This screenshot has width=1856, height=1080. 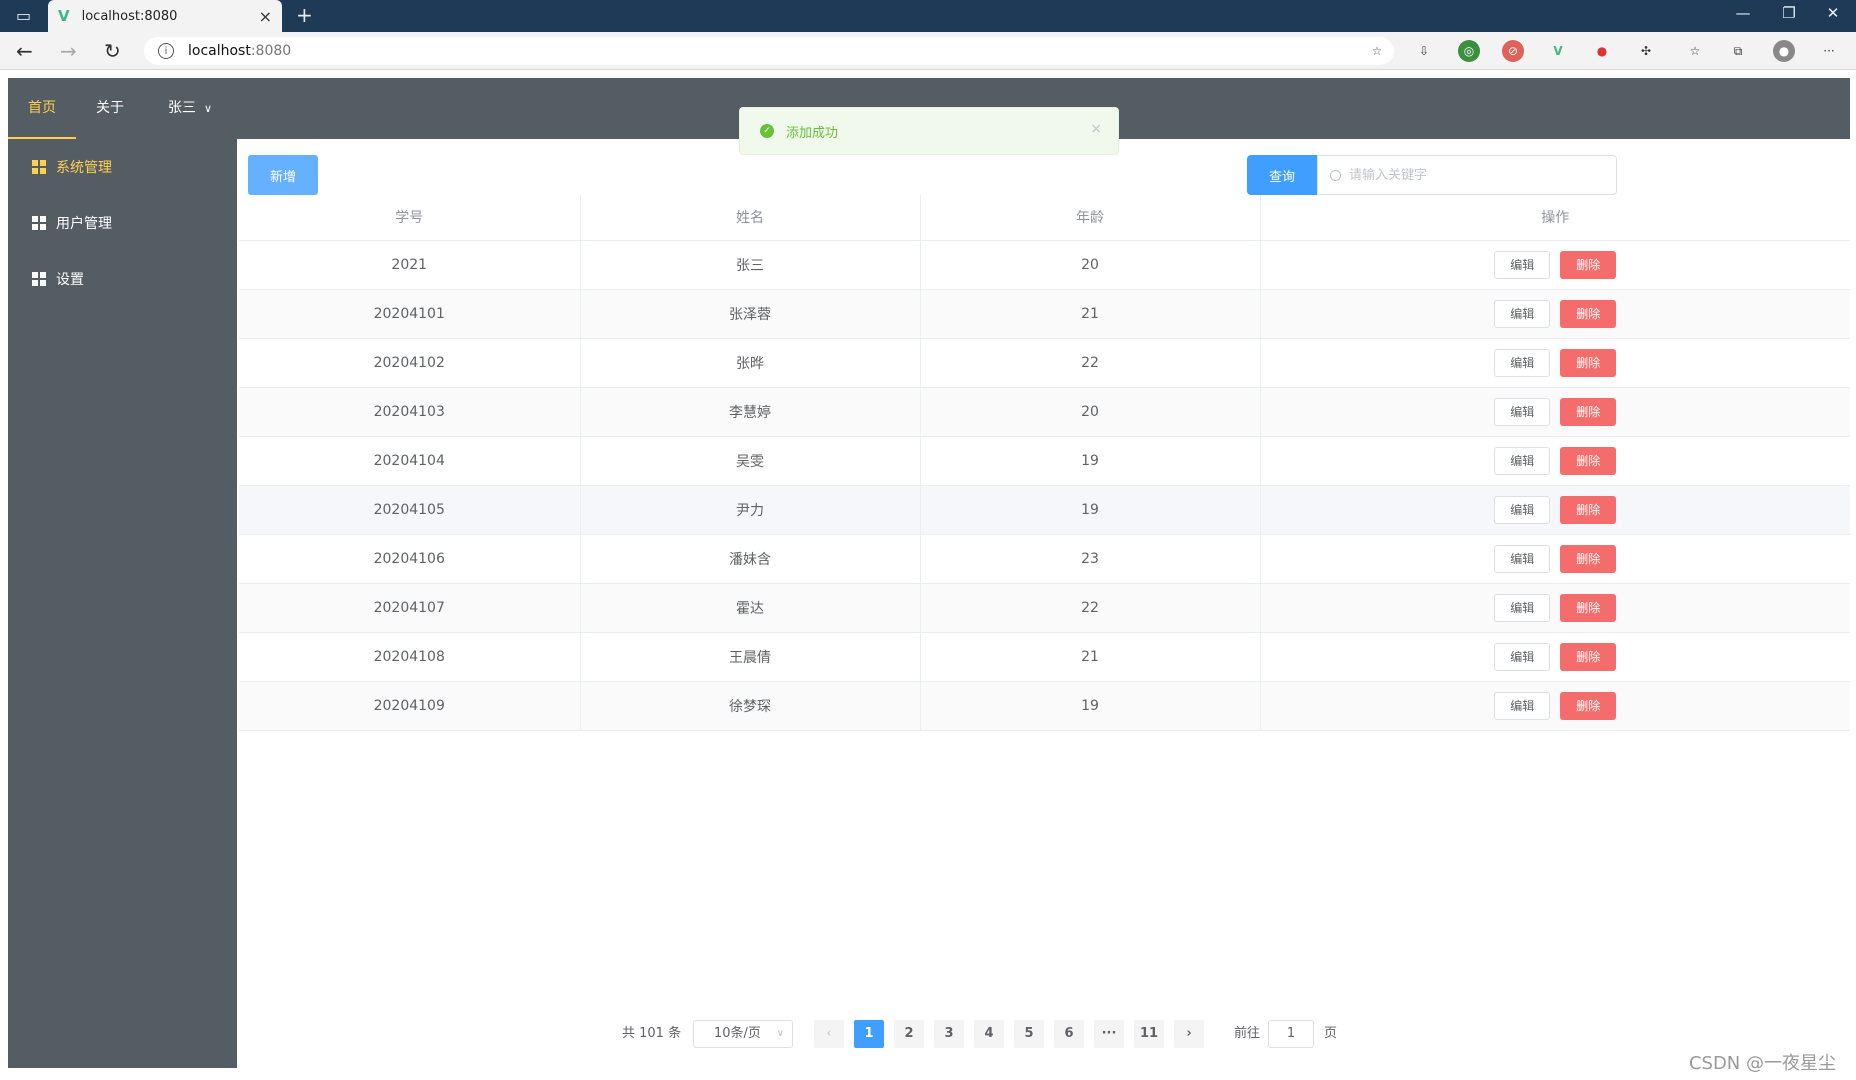 I want to click on page-button: 11, so click(x=1149, y=1034).